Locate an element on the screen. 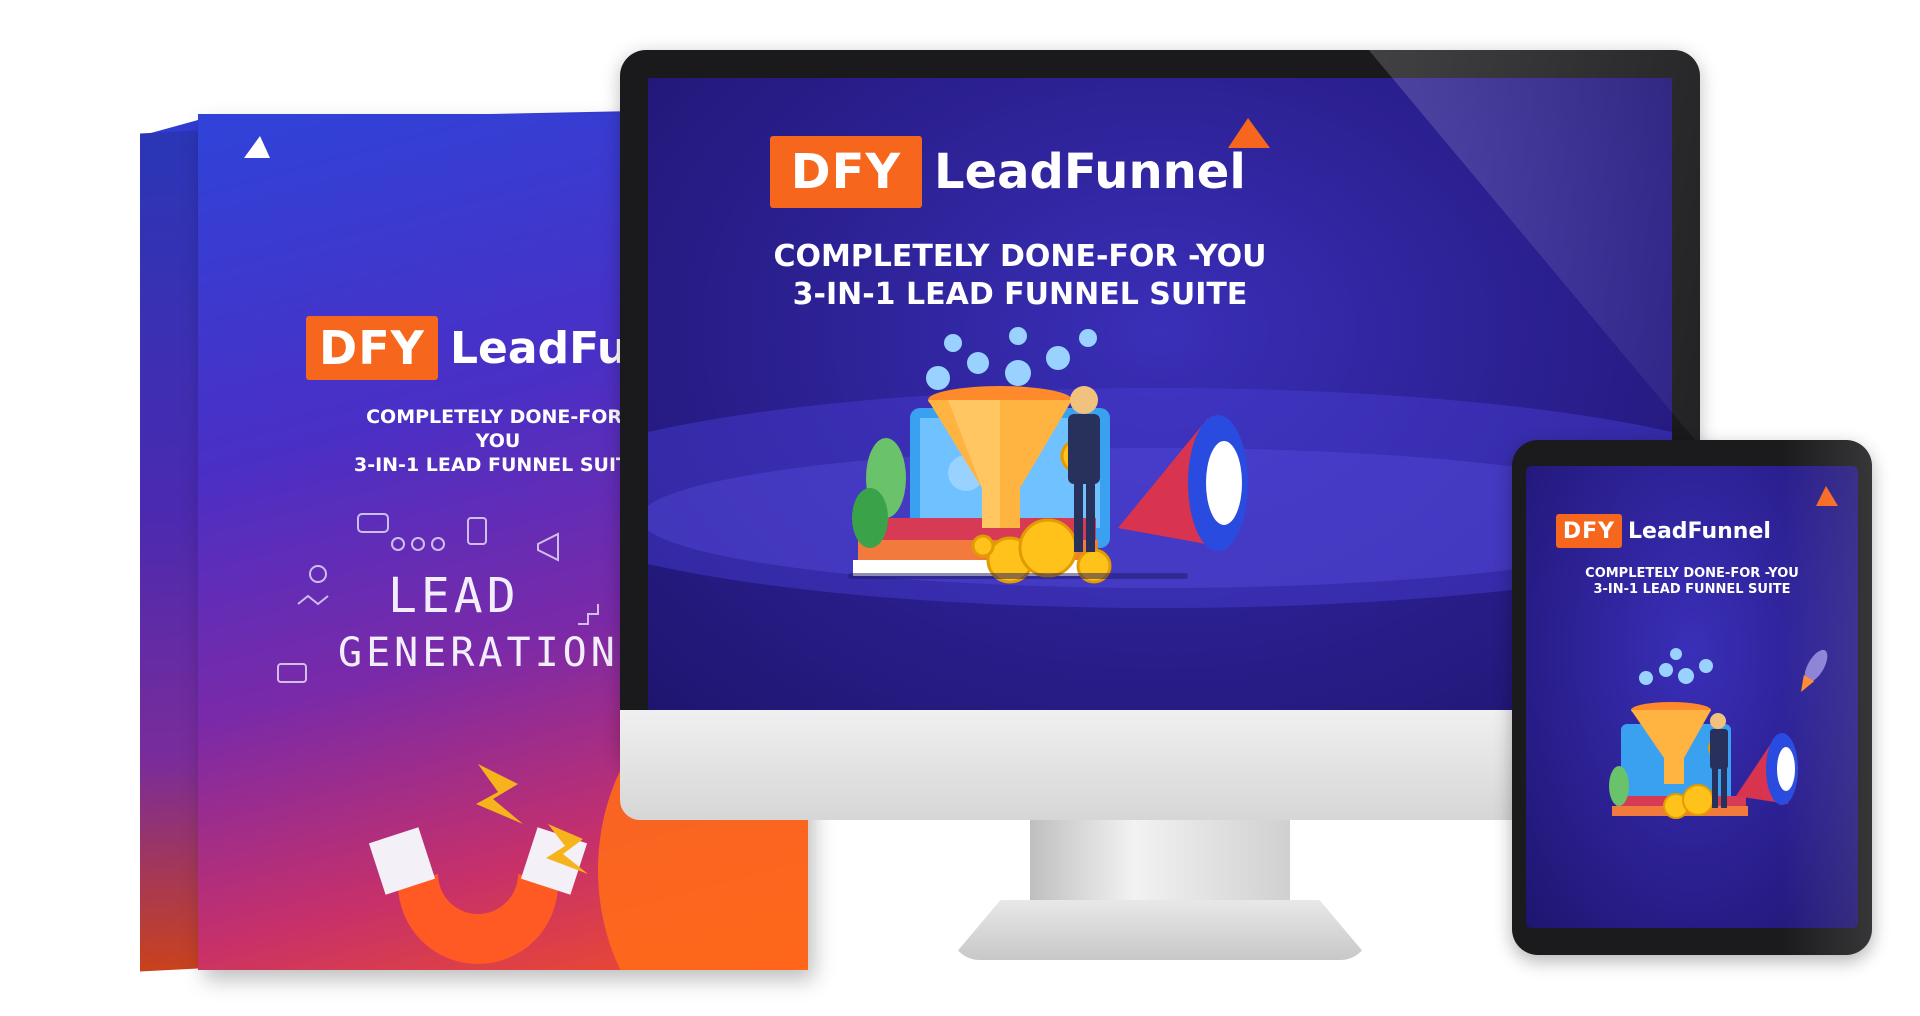 Image resolution: width=1920 pixels, height=1016 pixels. monitor-stand-neck is located at coordinates (1160, 865).